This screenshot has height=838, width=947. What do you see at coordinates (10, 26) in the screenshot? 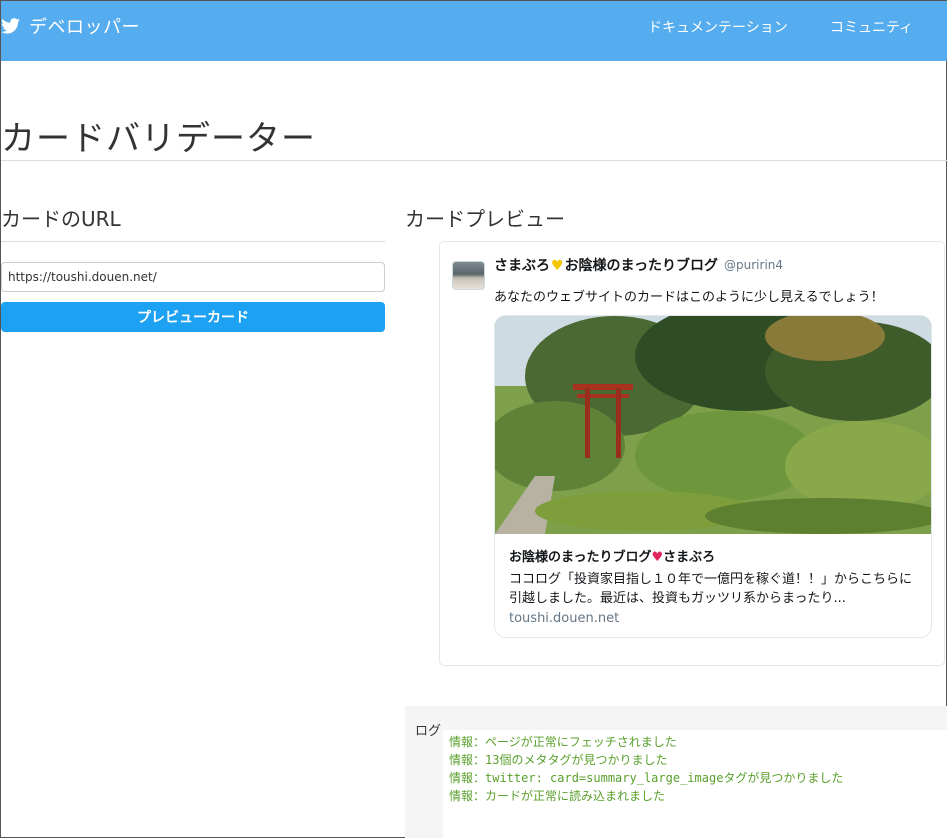
I see `twitter-bird-icon` at bounding box center [10, 26].